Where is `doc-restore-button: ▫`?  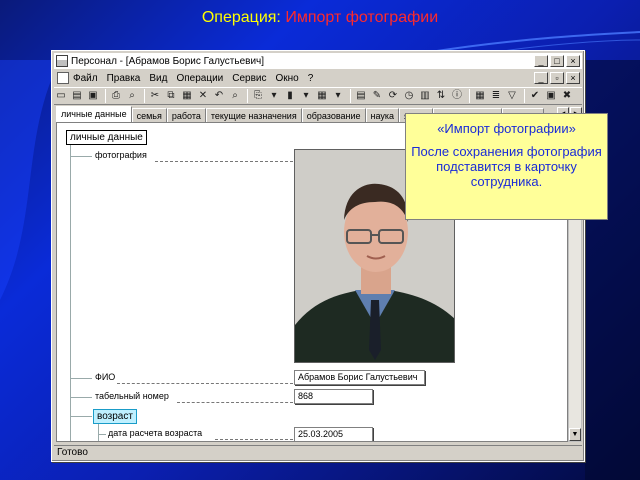 doc-restore-button: ▫ is located at coordinates (557, 78).